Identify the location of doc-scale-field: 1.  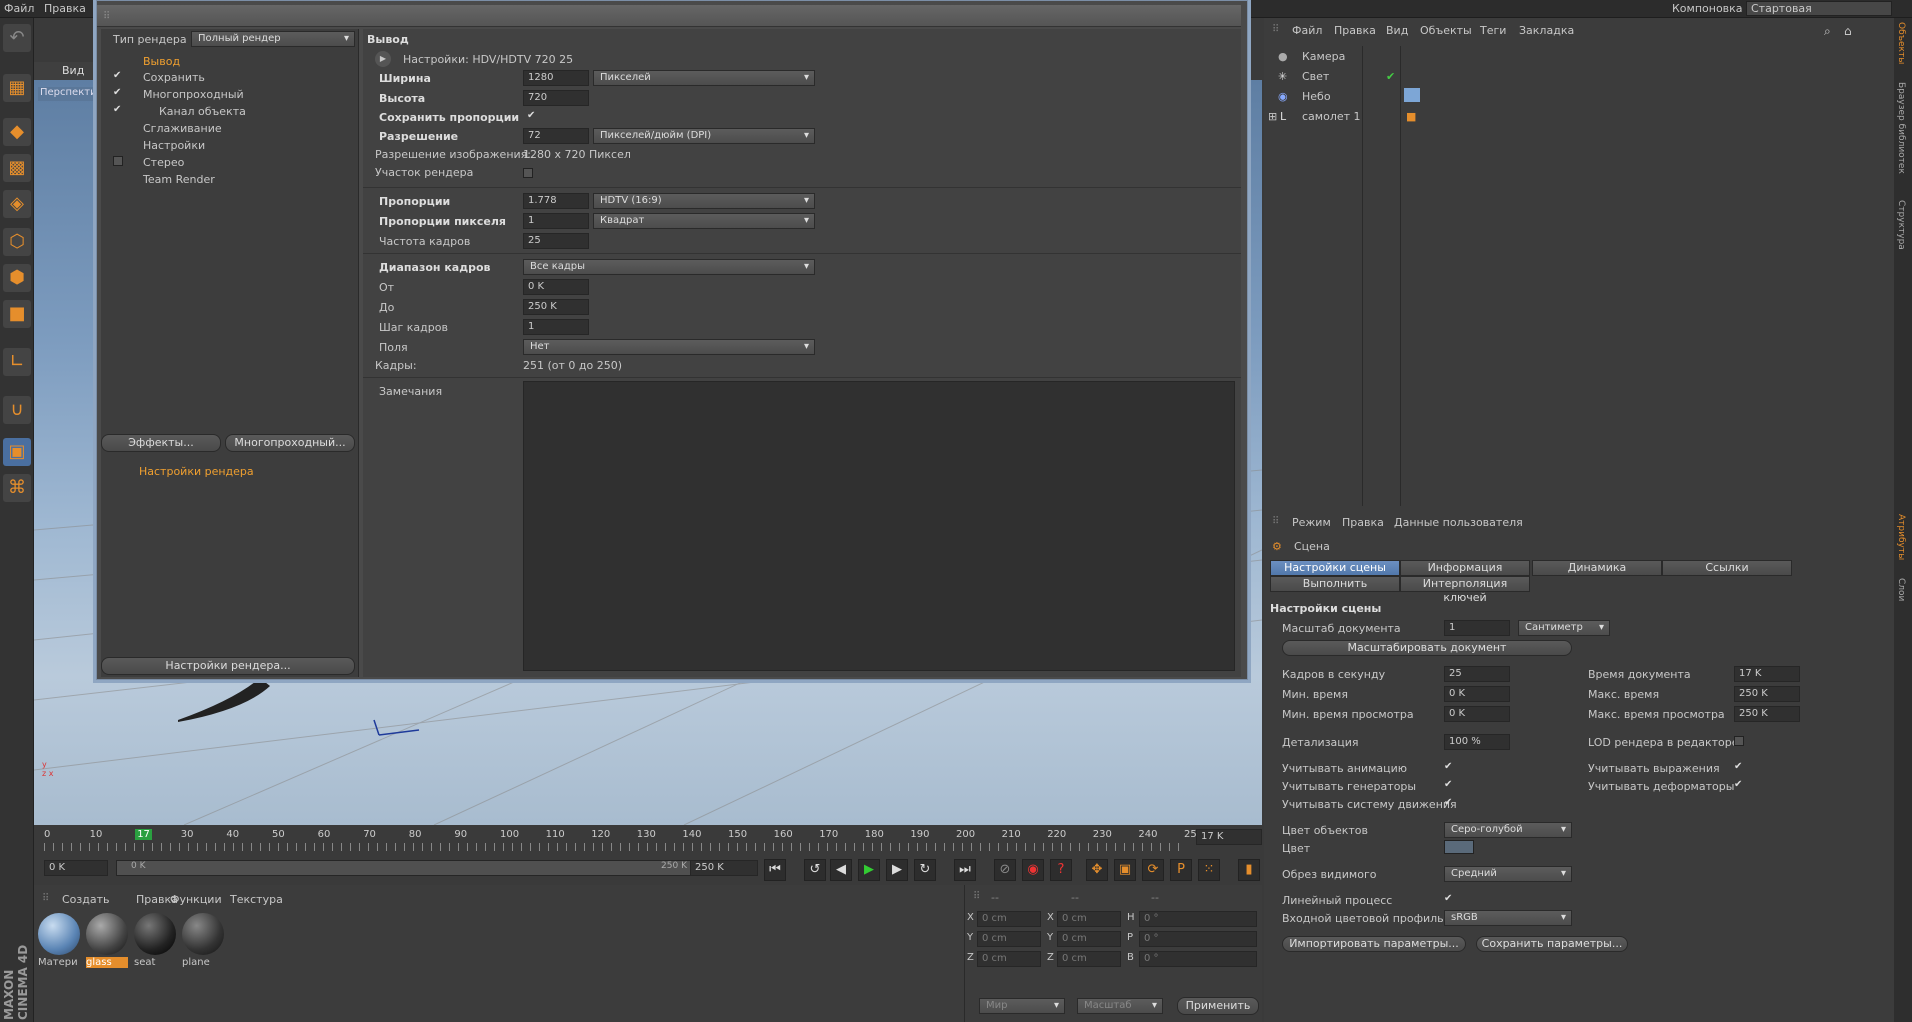
(1477, 628).